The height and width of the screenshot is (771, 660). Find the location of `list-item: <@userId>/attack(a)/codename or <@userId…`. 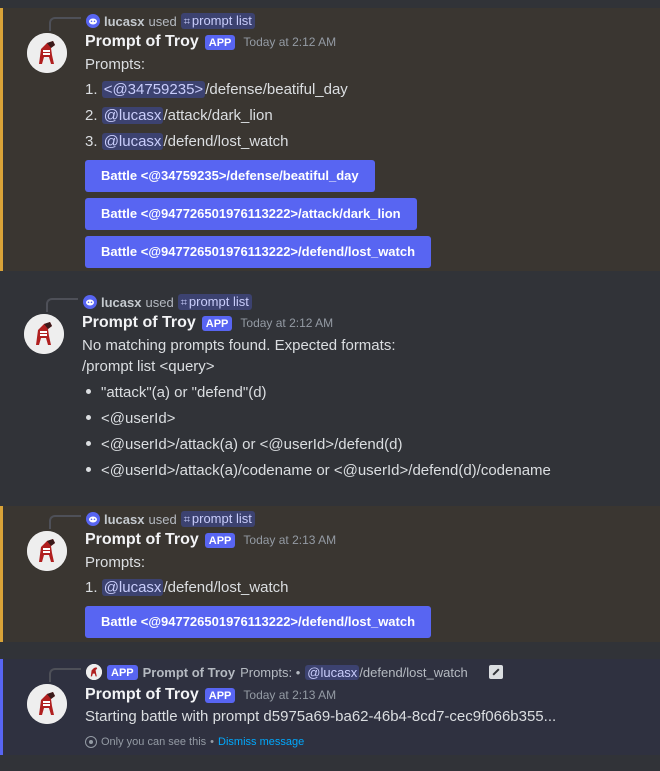

list-item: <@userId>/attack(a)/codename or <@userId… is located at coordinates (316, 471).